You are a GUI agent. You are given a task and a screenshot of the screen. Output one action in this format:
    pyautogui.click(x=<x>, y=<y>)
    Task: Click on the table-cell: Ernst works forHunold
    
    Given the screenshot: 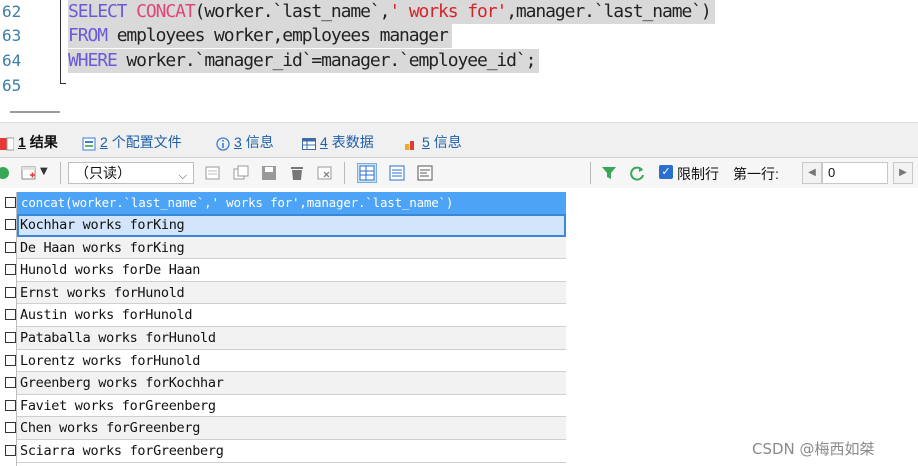 What is the action you would take?
    pyautogui.click(x=102, y=292)
    